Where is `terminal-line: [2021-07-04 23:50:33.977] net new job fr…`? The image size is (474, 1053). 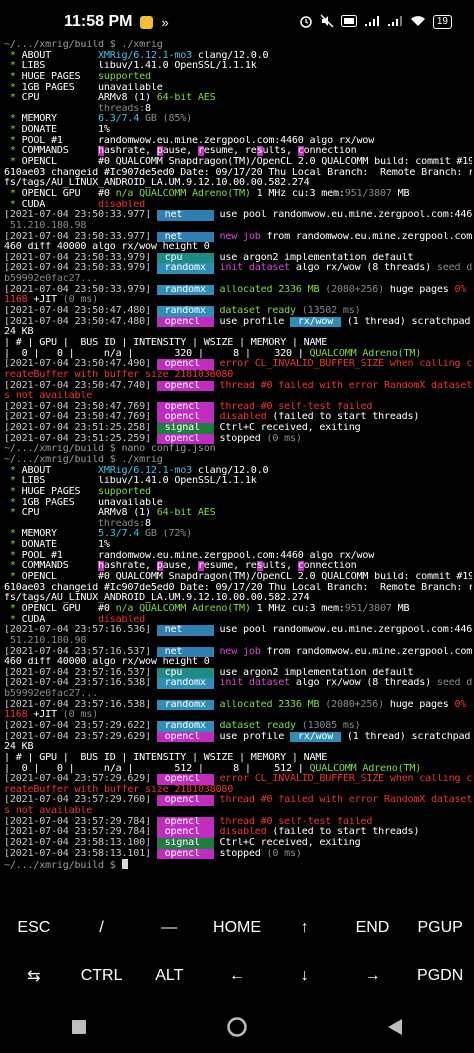 terminal-line: [2021-07-04 23:50:33.977] net new job fr… is located at coordinates (238, 237).